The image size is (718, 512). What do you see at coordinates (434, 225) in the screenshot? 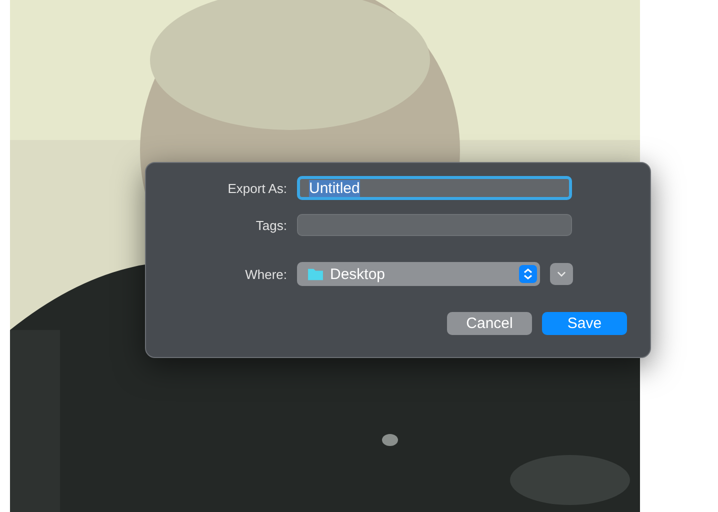
I see `tags-field` at bounding box center [434, 225].